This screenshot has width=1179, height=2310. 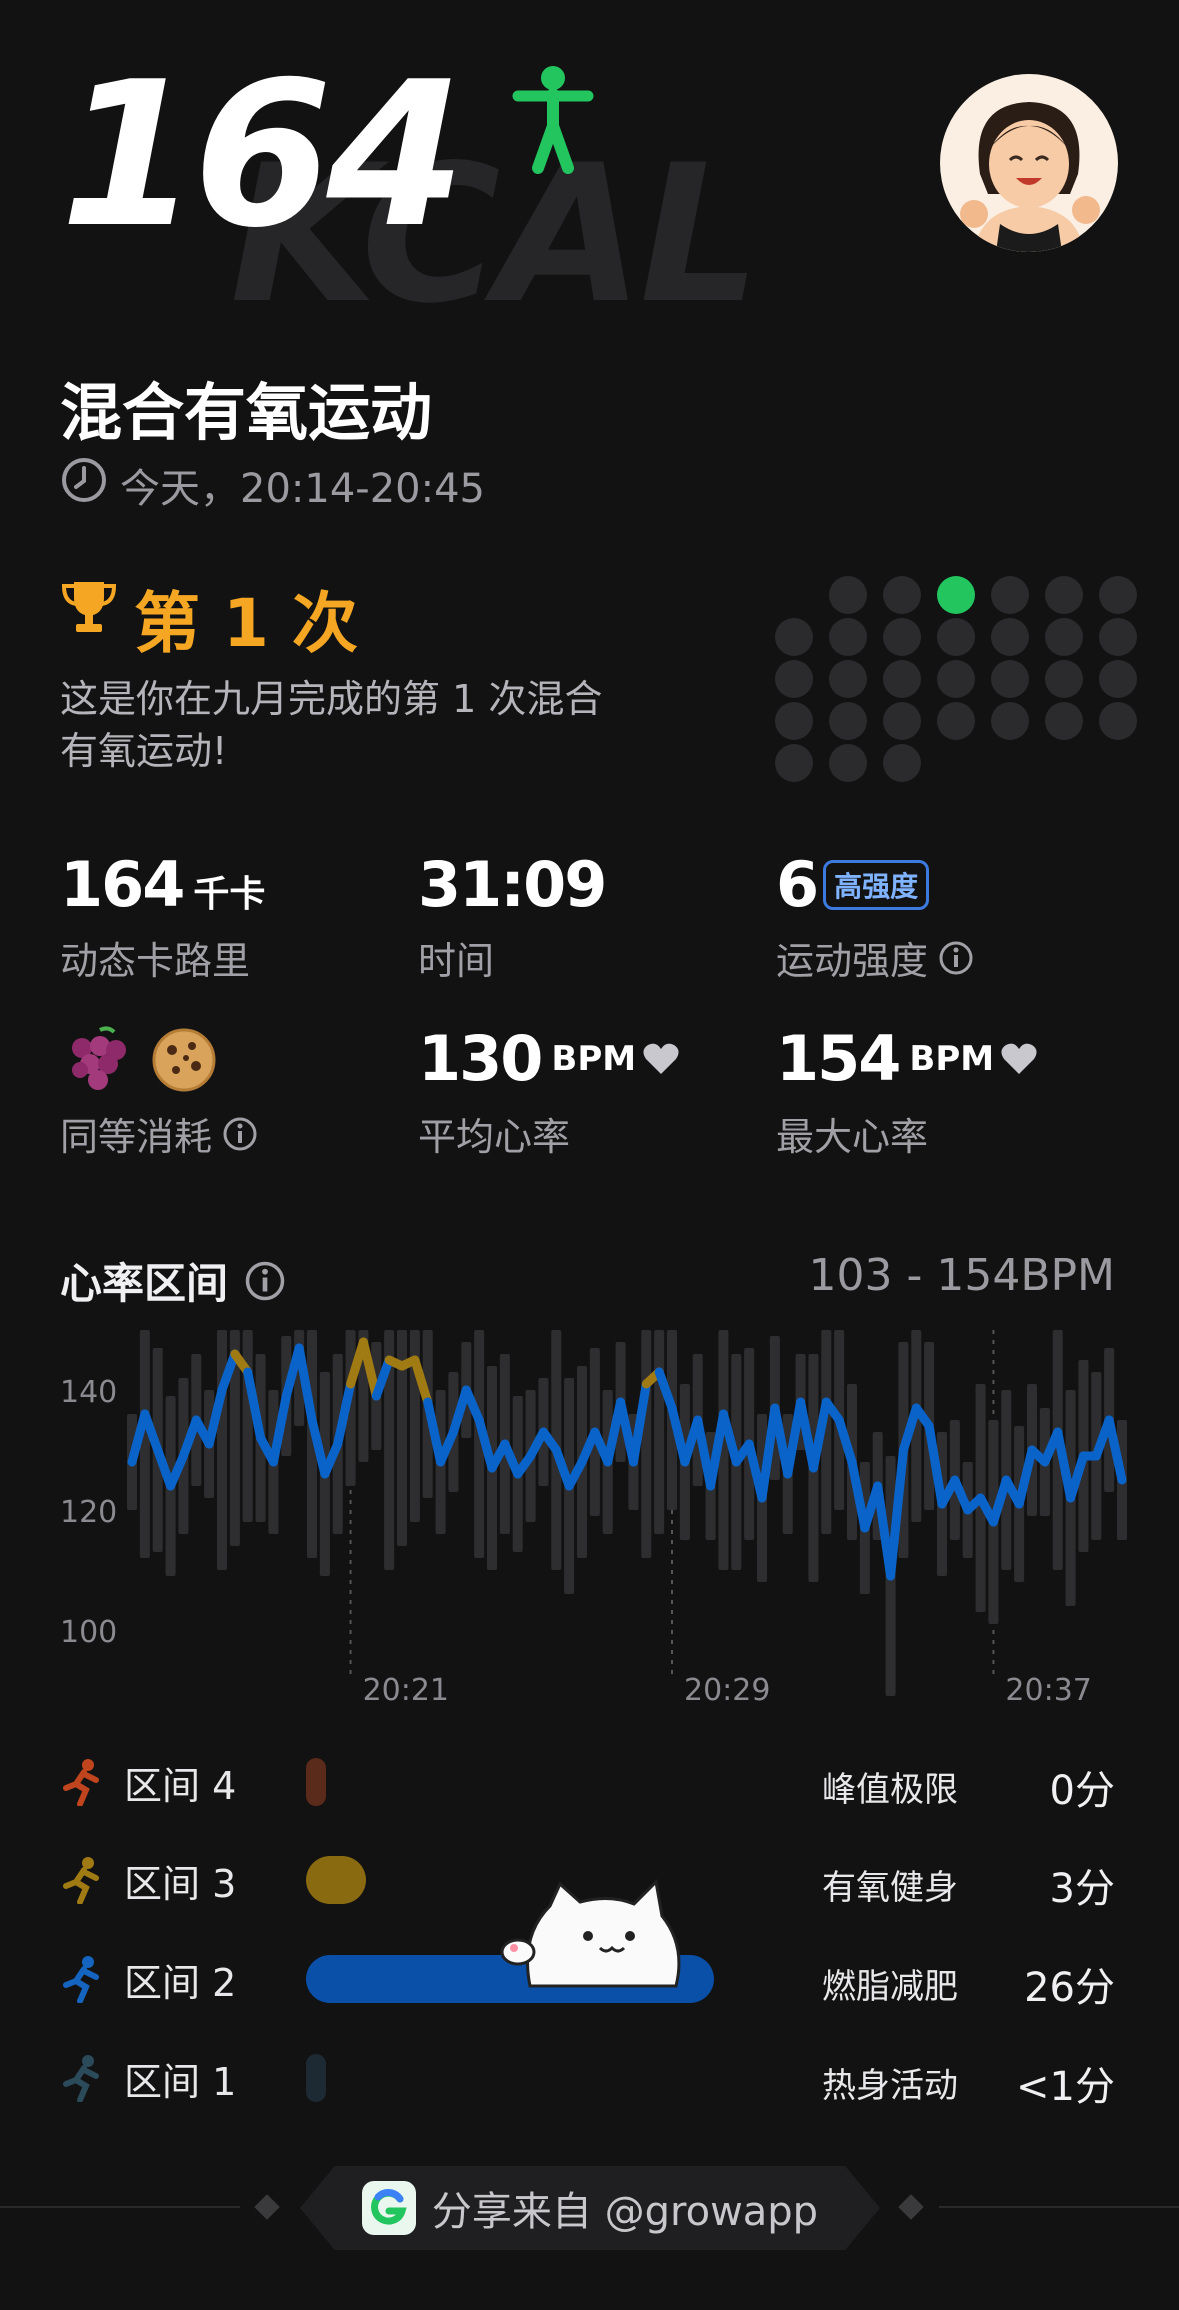 What do you see at coordinates (229, 894) in the screenshot?
I see `calories-unit: 千卡` at bounding box center [229, 894].